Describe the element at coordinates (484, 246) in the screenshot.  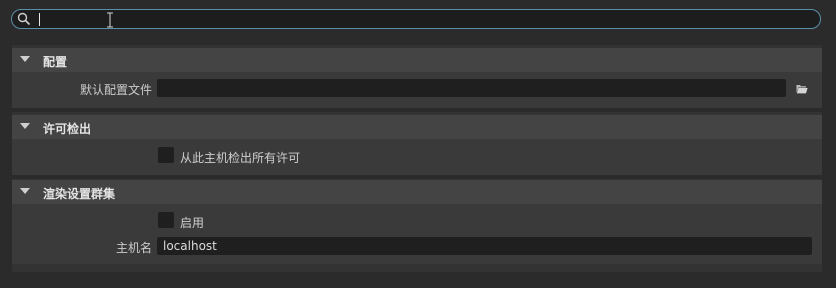
I see `hostname-field: localhost` at that location.